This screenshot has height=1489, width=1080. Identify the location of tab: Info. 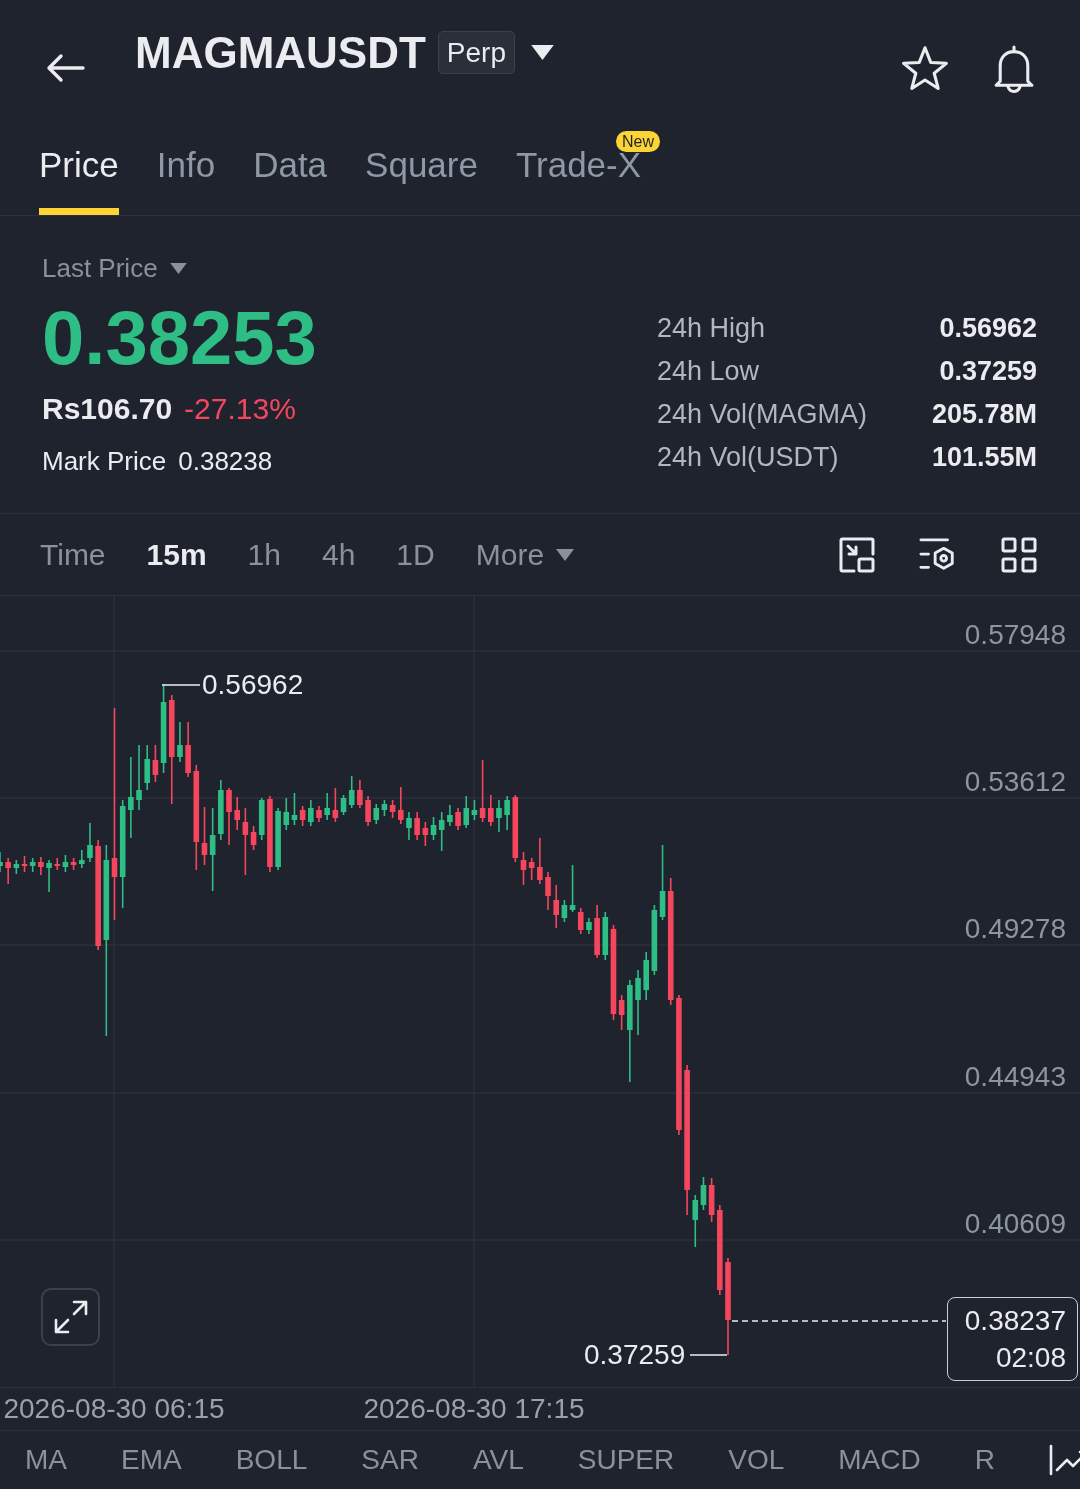
(186, 172).